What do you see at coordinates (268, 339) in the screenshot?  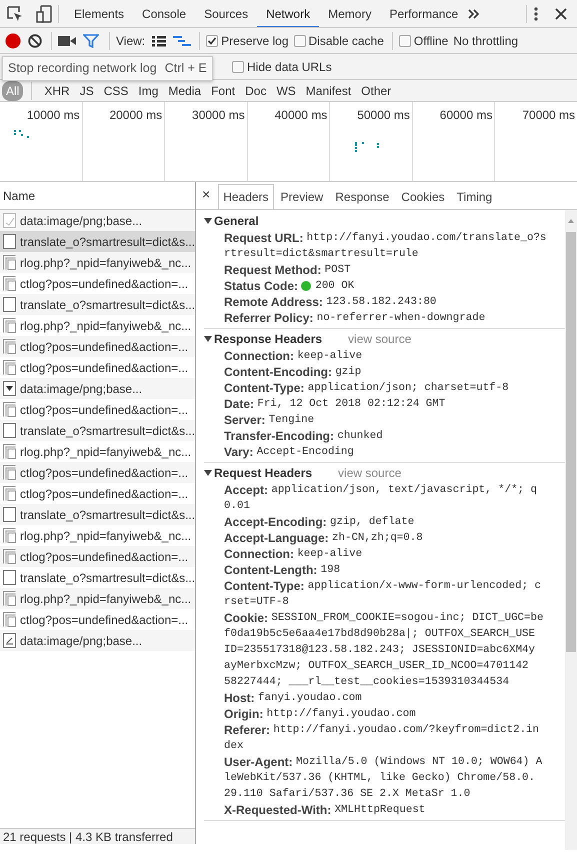 I see `section-title: Response Headers` at bounding box center [268, 339].